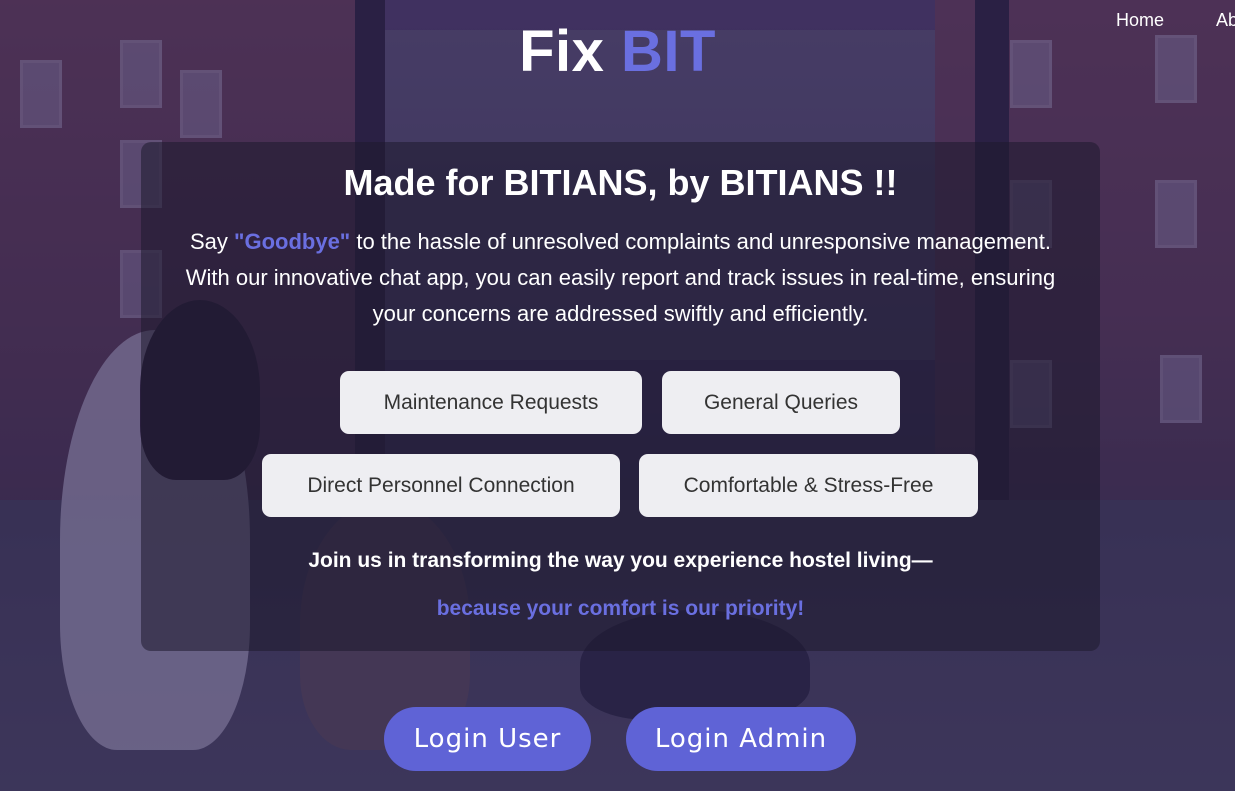  What do you see at coordinates (668, 51) in the screenshot?
I see `logo-text-accent: BIT` at bounding box center [668, 51].